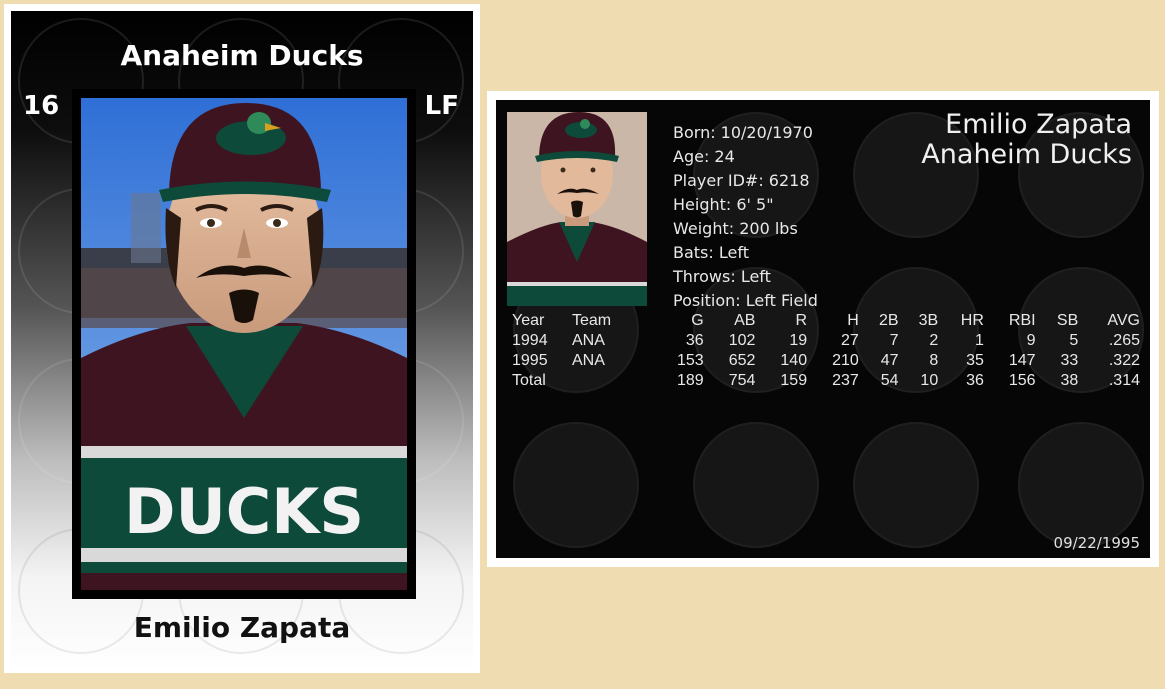 The height and width of the screenshot is (689, 1165). Describe the element at coordinates (894, 340) in the screenshot. I see `stats-cell: 7` at that location.